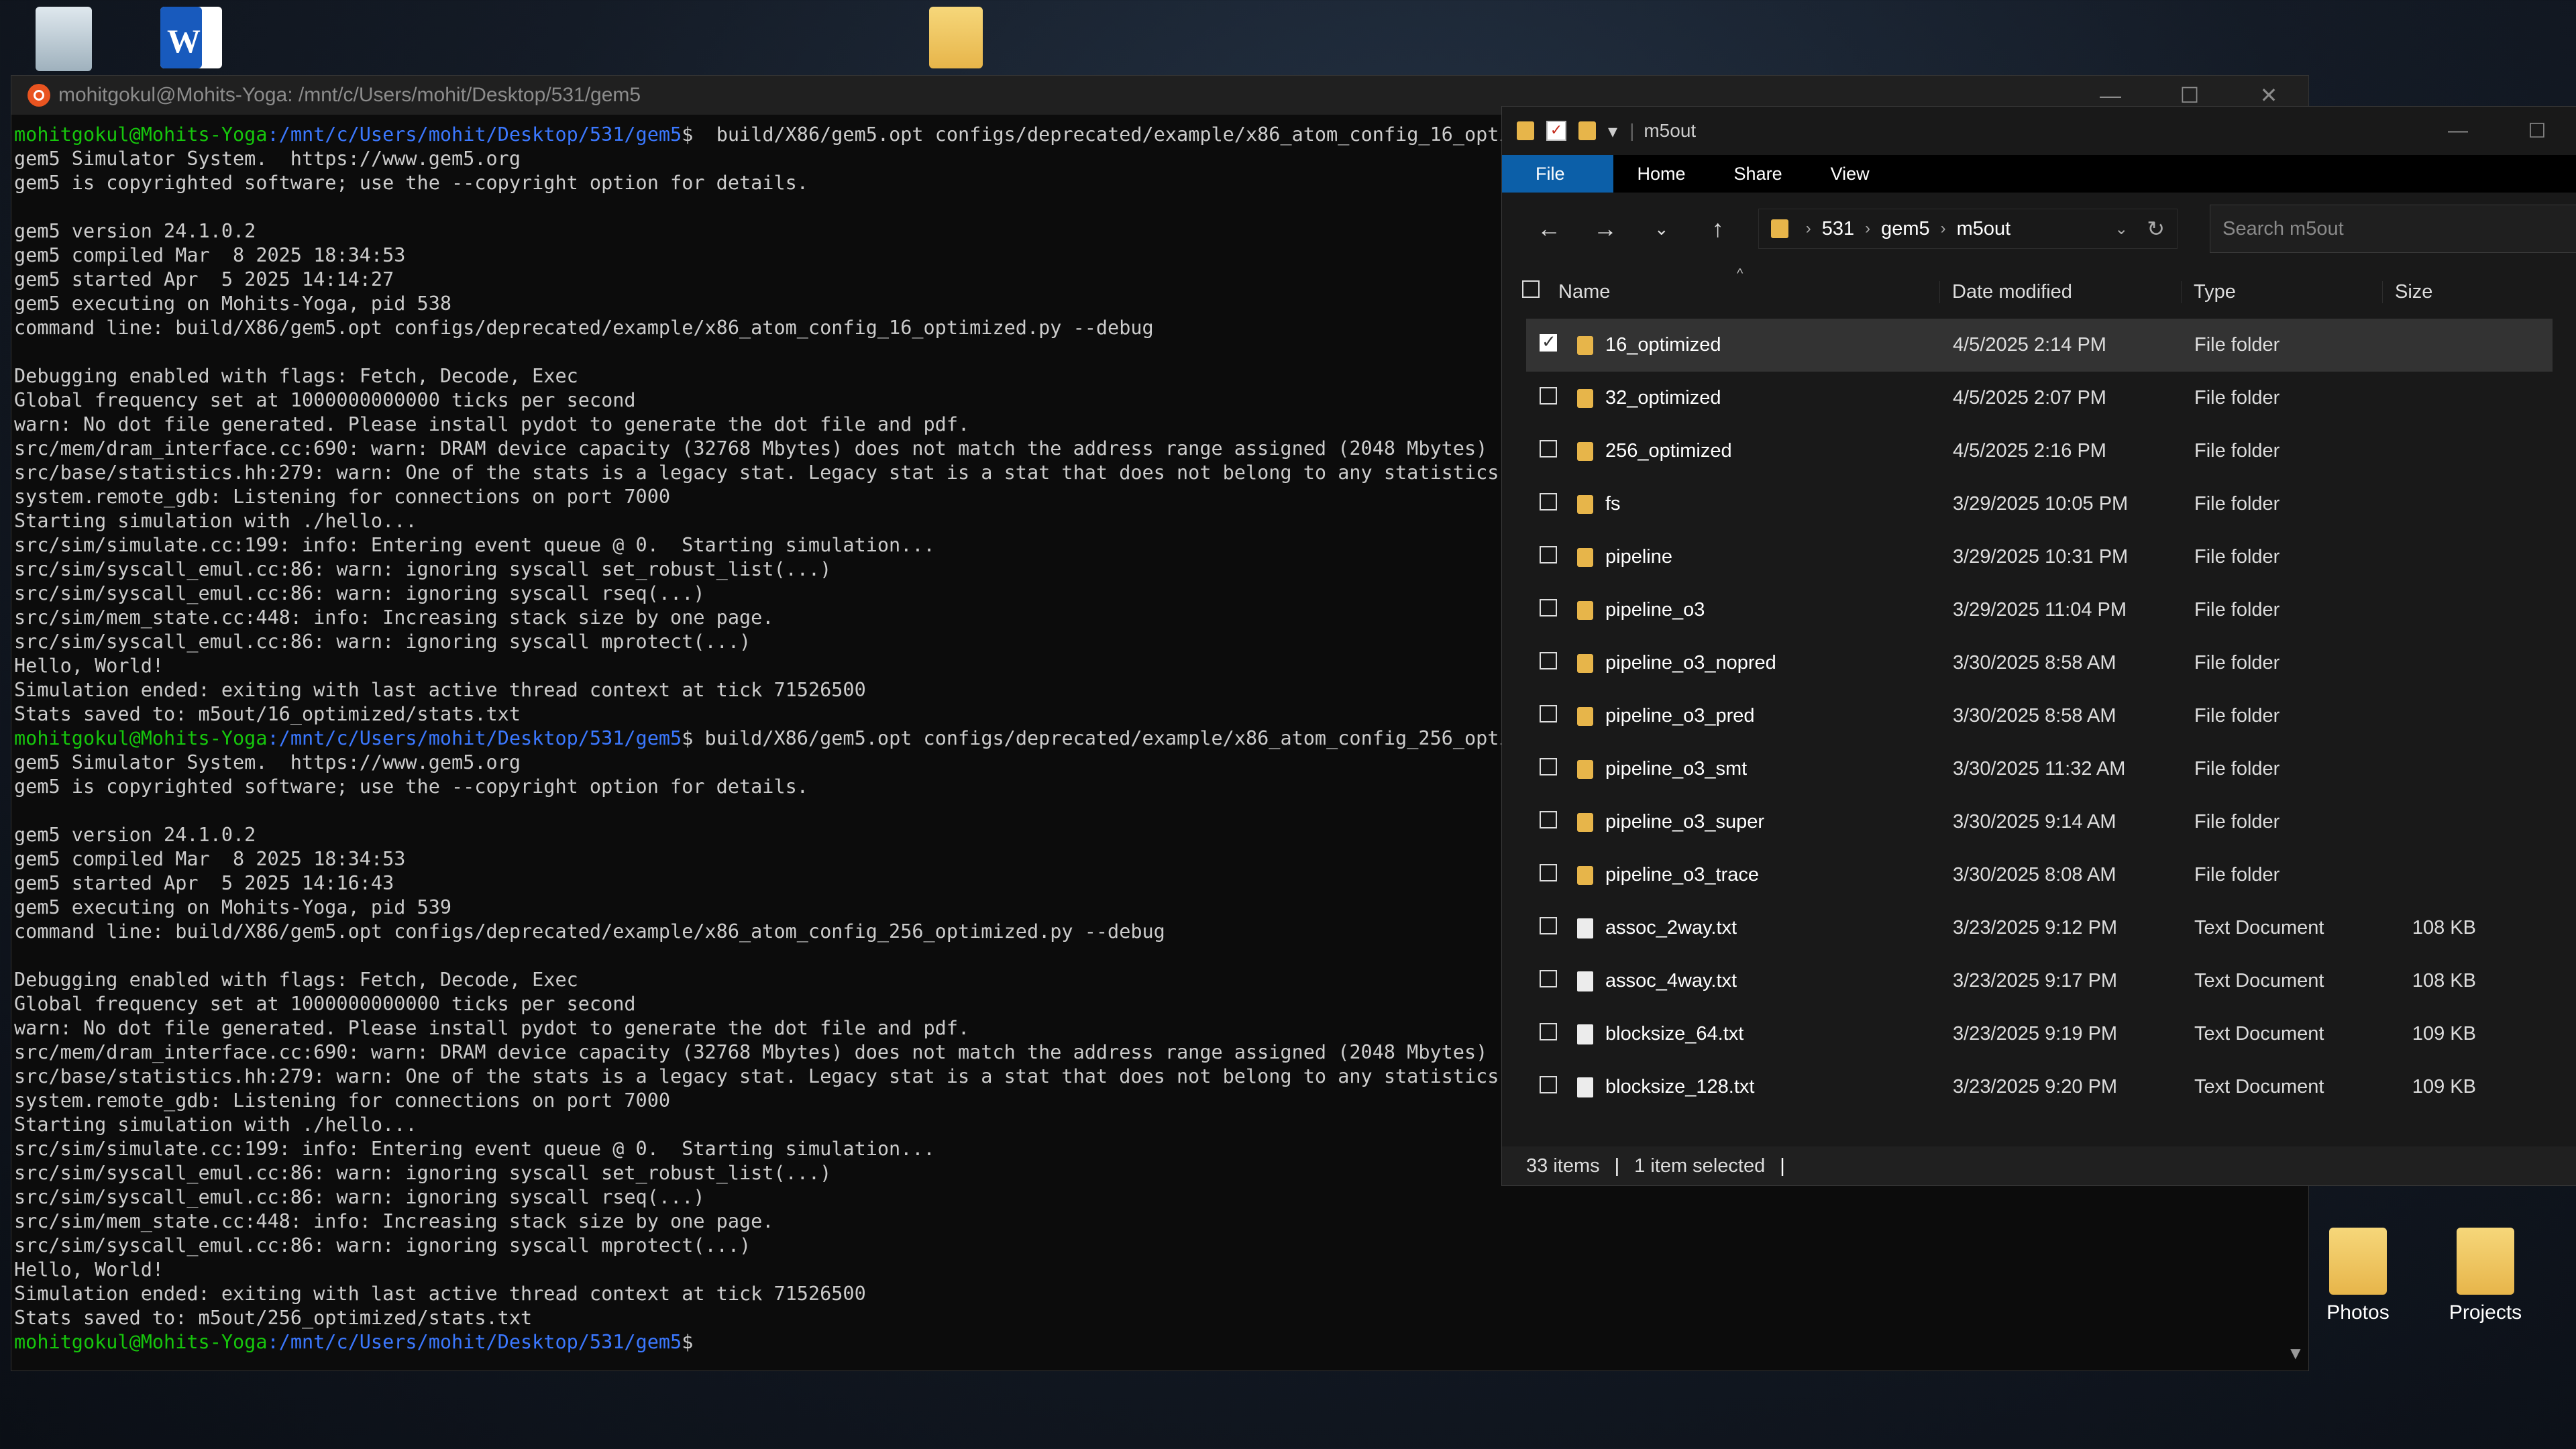 Image resolution: width=2576 pixels, height=1449 pixels. Describe the element at coordinates (1690, 663) in the screenshot. I see `file-name: pipeline_o3_nopred` at that location.